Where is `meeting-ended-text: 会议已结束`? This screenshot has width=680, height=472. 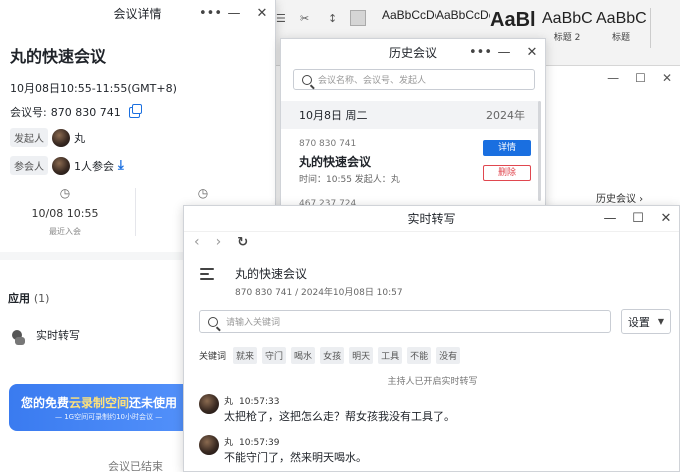
meeting-ended-text: 会议已结束 is located at coordinates (135, 466).